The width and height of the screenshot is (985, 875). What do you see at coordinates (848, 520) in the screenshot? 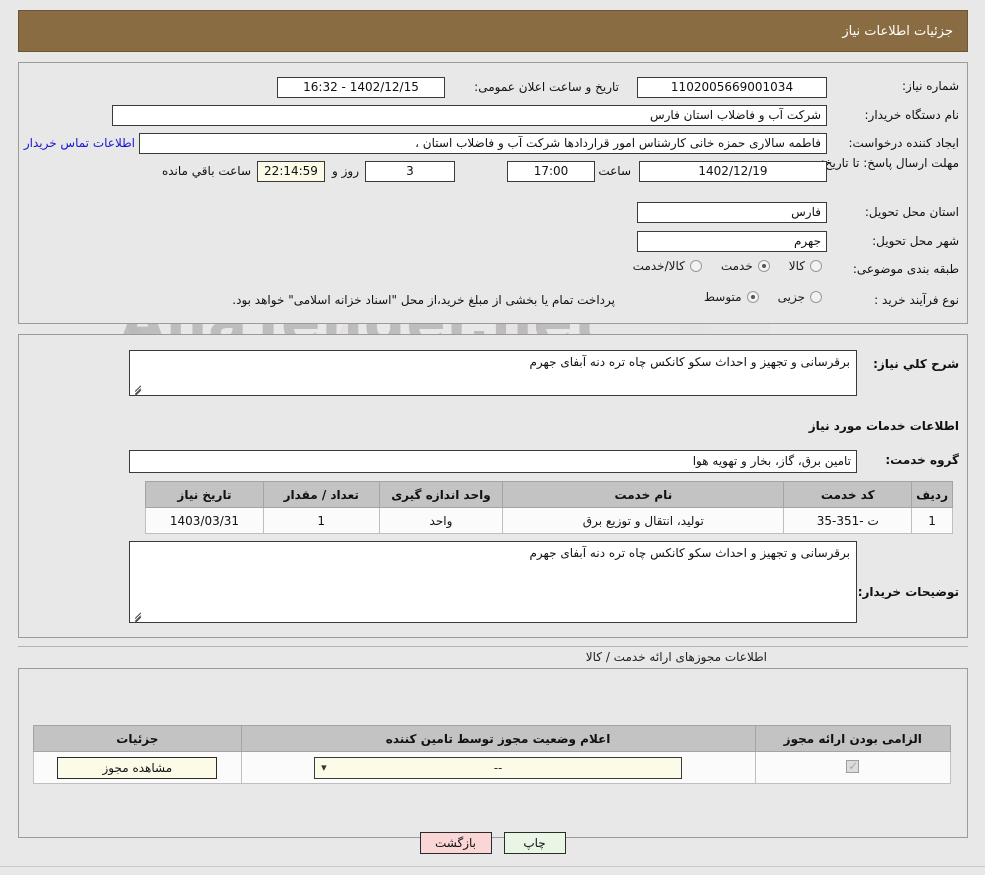
I see `td-code: ت -351-35` at bounding box center [848, 520].